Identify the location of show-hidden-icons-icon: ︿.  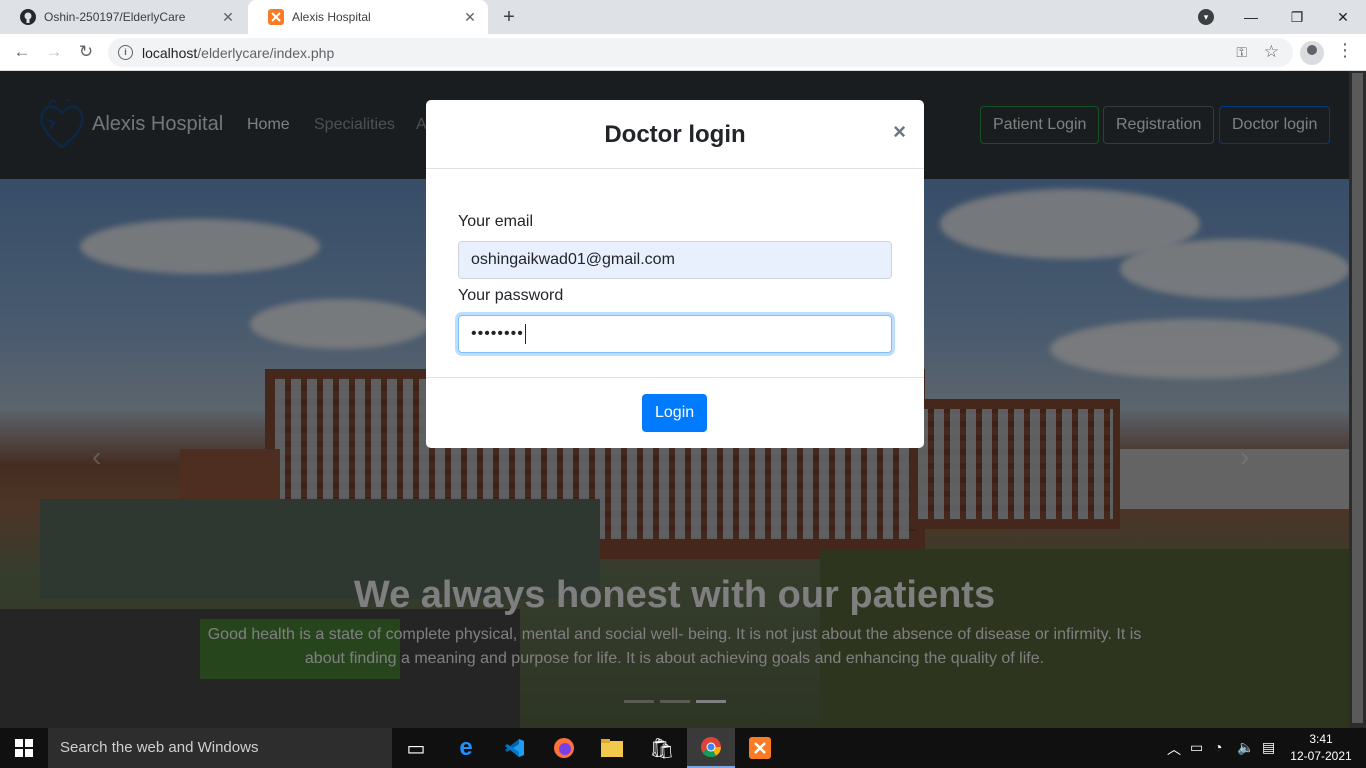
(1174, 749).